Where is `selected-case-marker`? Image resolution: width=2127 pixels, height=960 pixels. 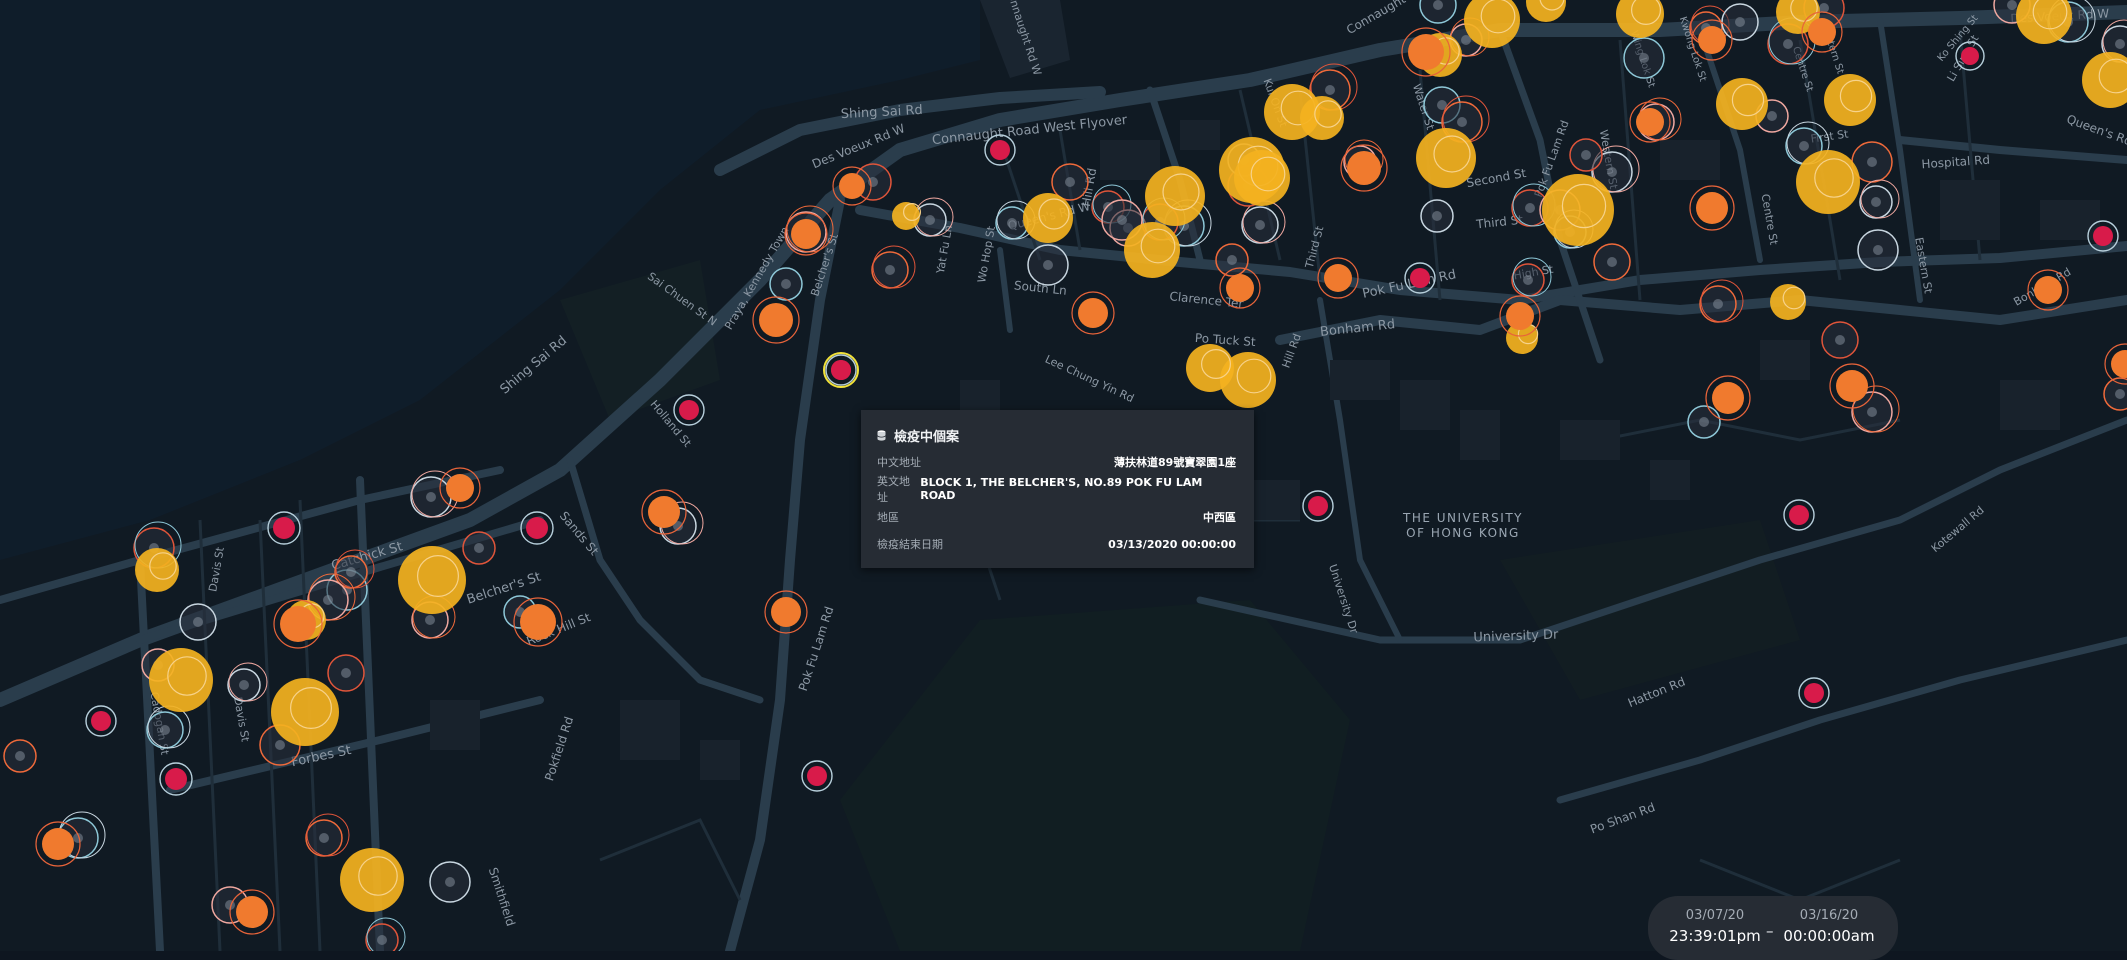 selected-case-marker is located at coordinates (841, 370).